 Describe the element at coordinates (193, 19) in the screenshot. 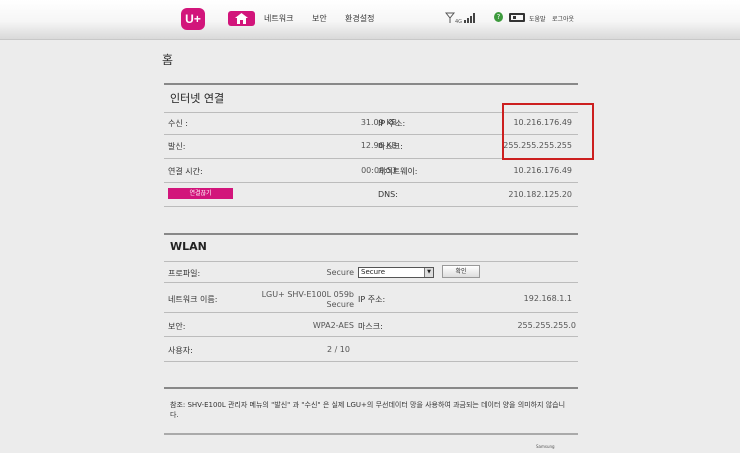

I see `lgu-logo: U+` at that location.